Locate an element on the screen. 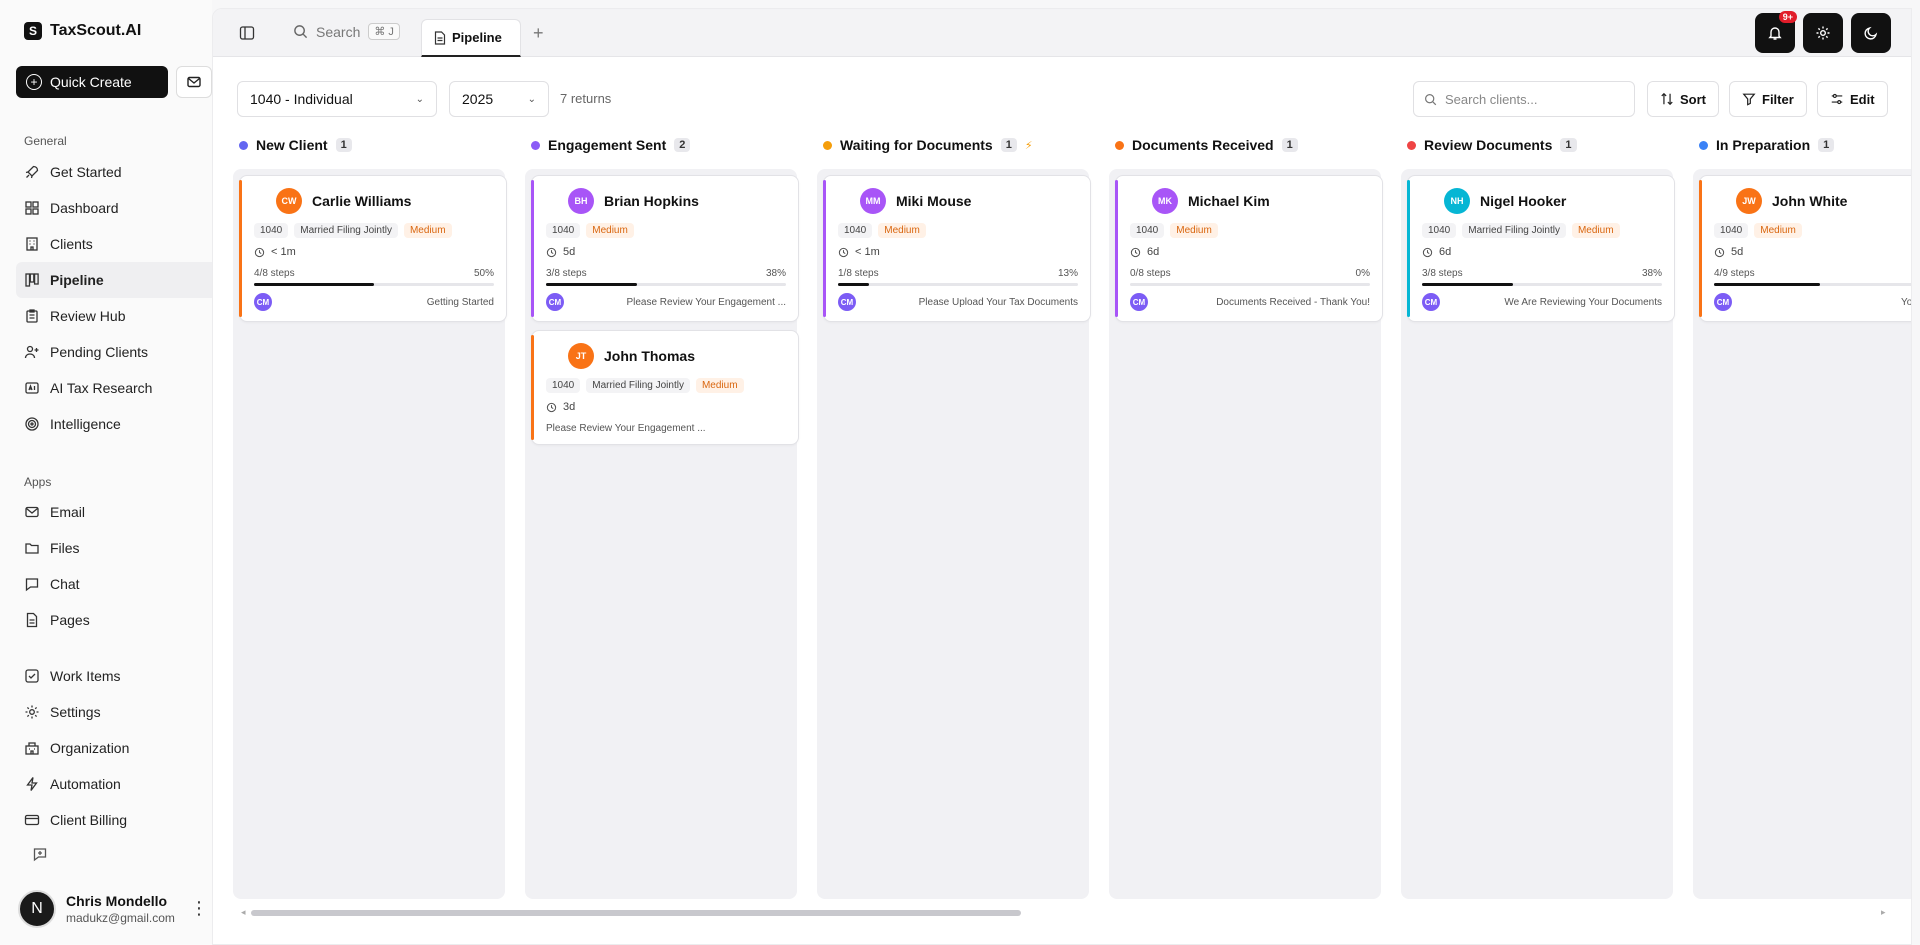 The height and width of the screenshot is (945, 1920). sidebar-item-organization: Organization is located at coordinates (114, 748).